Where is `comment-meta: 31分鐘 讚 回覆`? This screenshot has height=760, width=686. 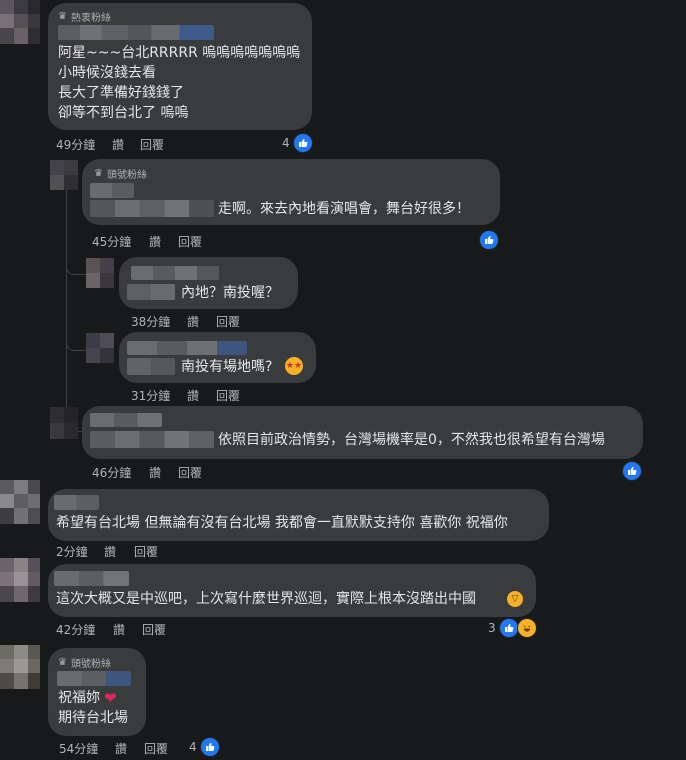 comment-meta: 31分鐘 讚 回覆 is located at coordinates (185, 395).